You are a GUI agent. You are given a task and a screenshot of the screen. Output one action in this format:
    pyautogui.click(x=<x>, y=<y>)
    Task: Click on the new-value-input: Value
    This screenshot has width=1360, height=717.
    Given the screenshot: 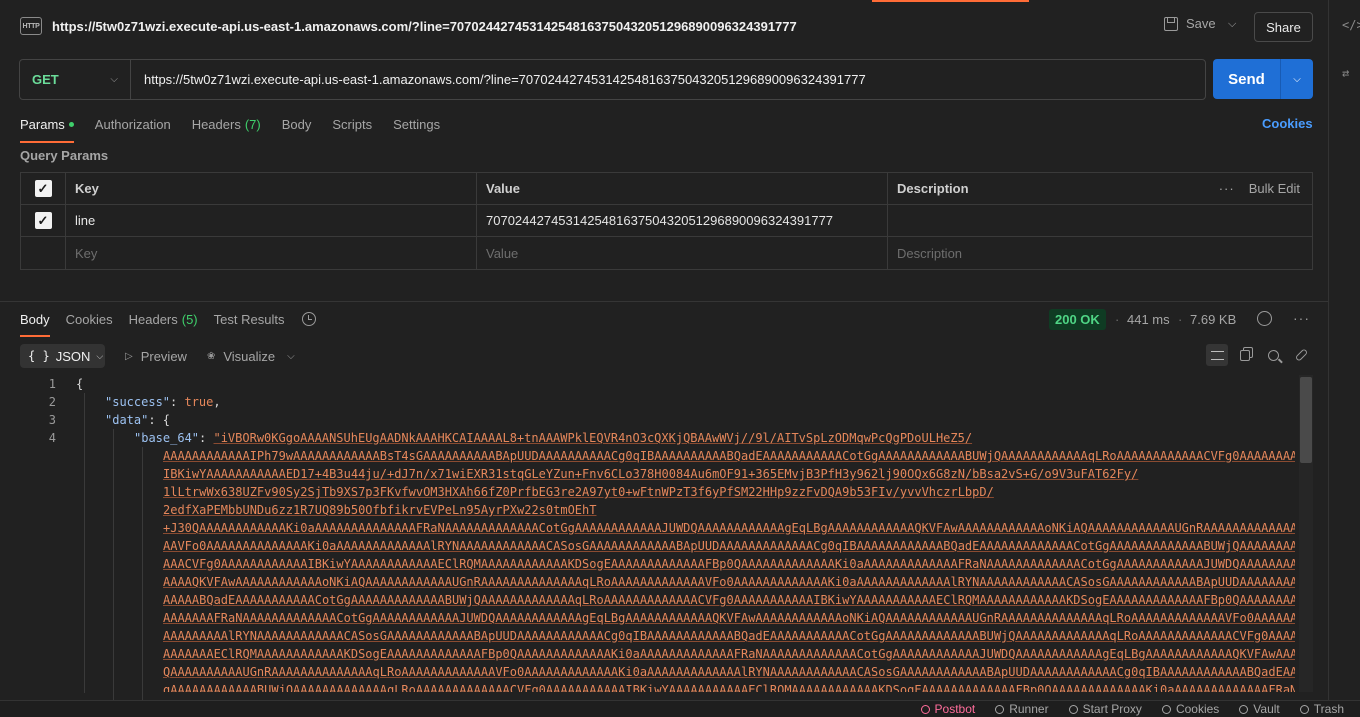 What is the action you would take?
    pyautogui.click(x=682, y=253)
    